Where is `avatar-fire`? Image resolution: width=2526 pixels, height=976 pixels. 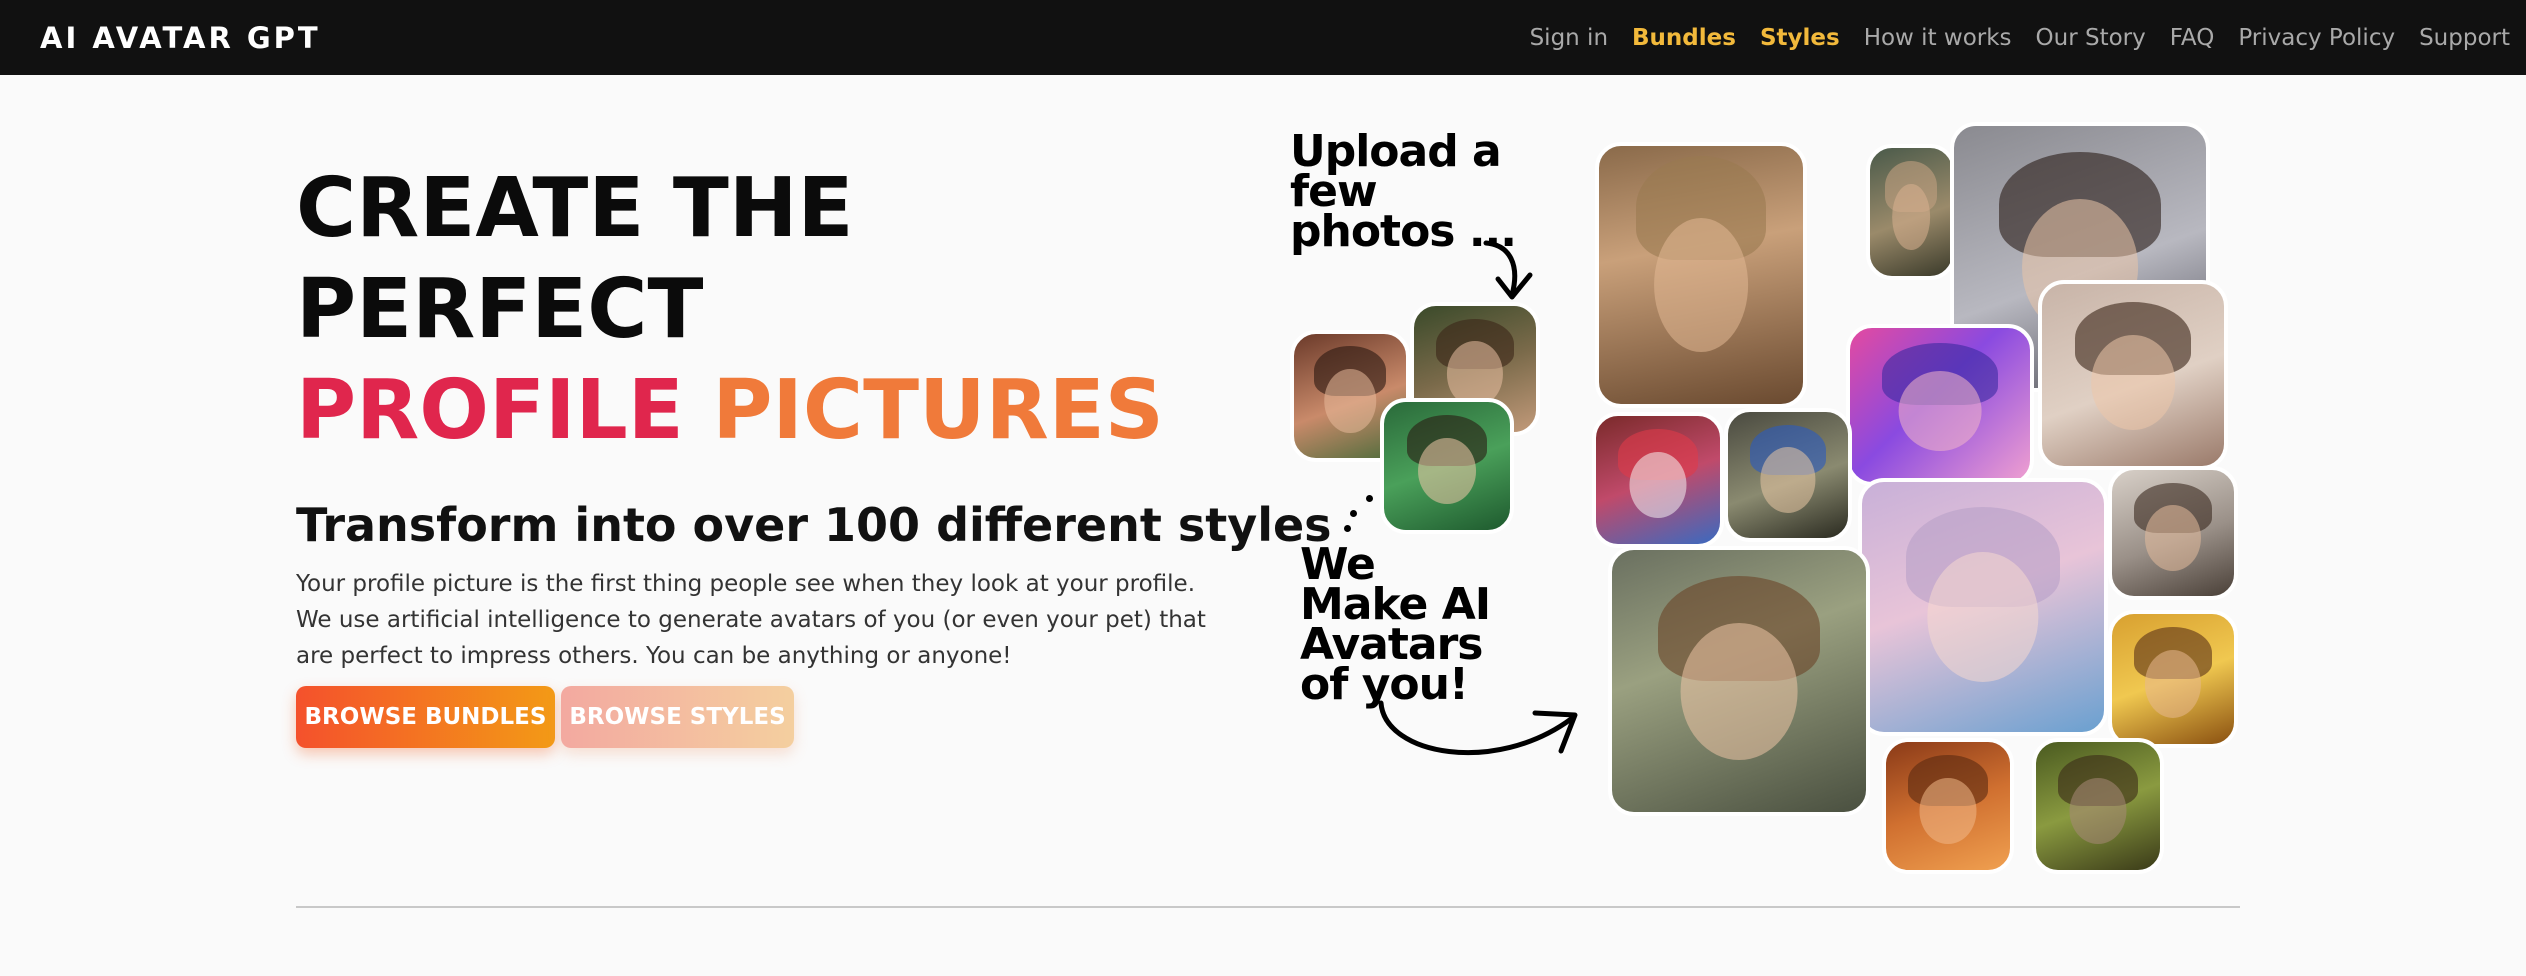 avatar-fire is located at coordinates (1948, 806).